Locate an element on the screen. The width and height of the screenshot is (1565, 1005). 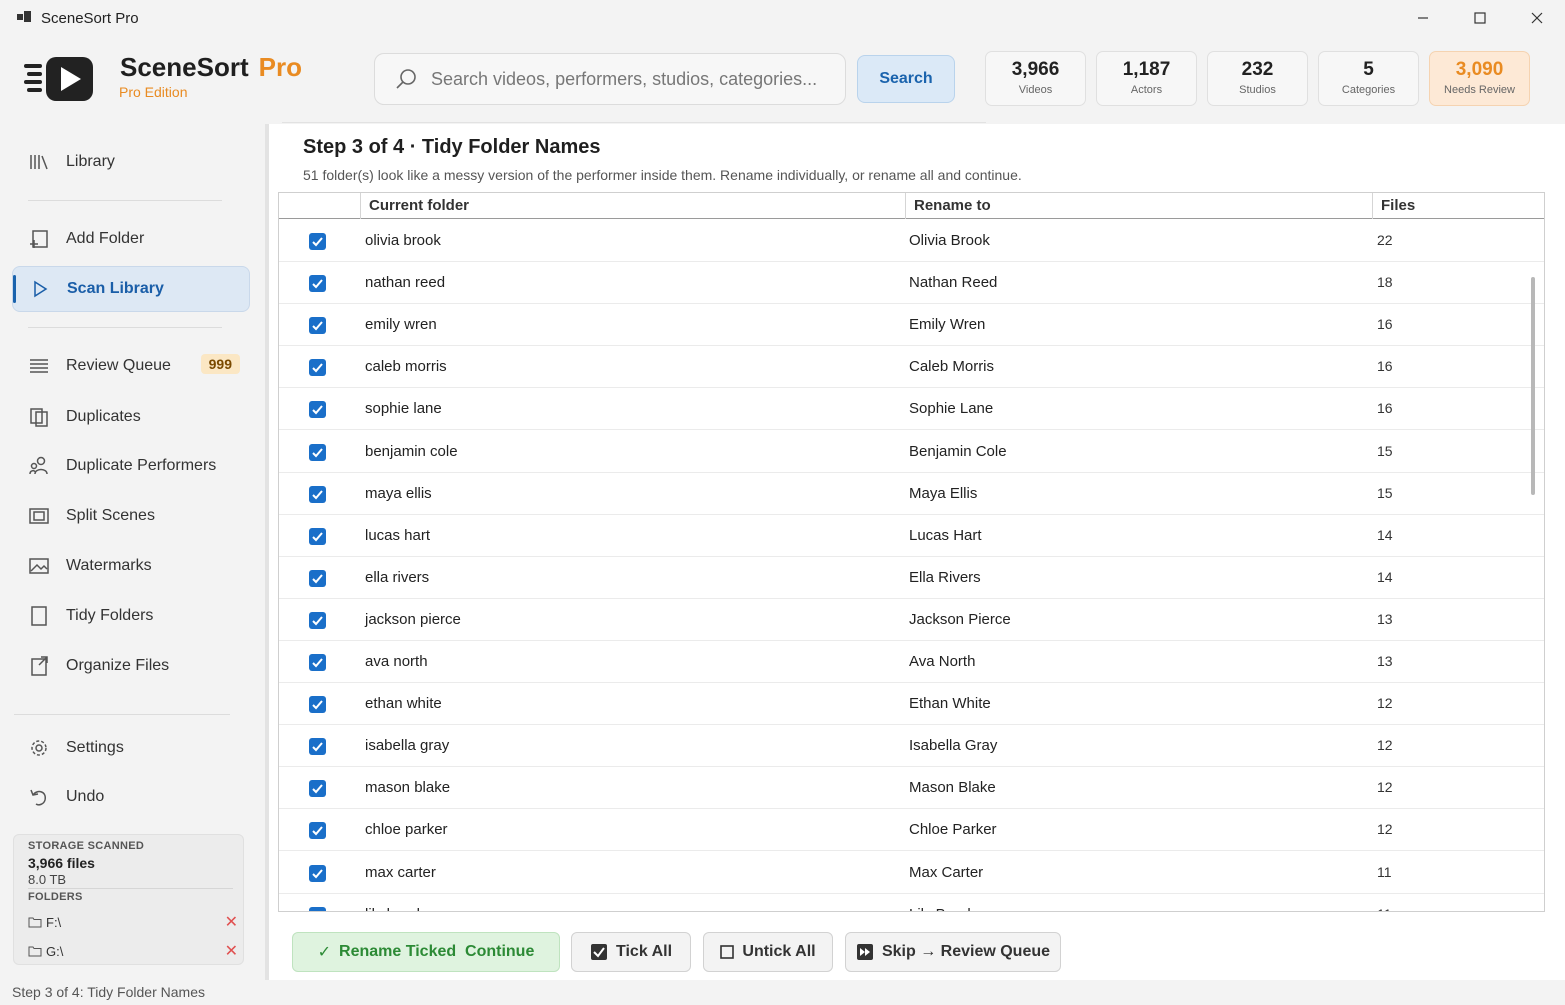
table-row: olivia brook Olivia Brook 22 is located at coordinates (911, 241).